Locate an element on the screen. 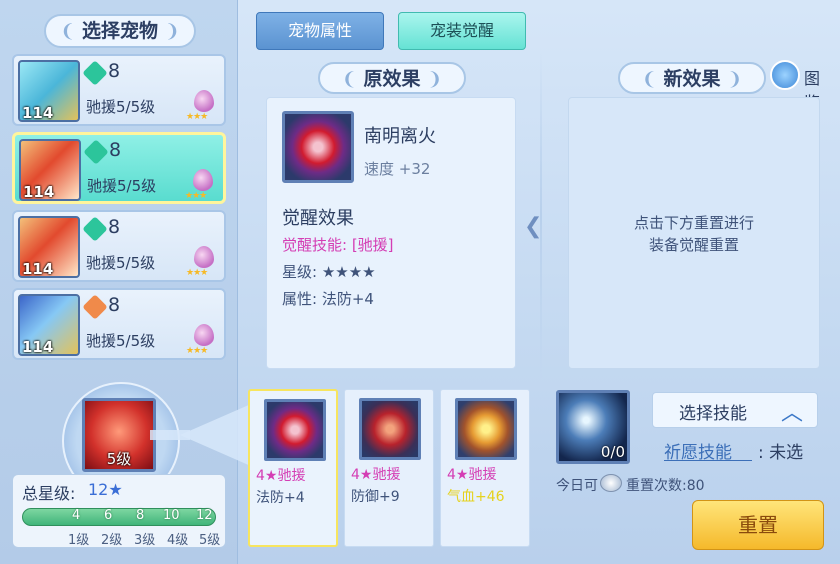 The width and height of the screenshot is (840, 564). level-tick: 1级 is located at coordinates (79, 540).